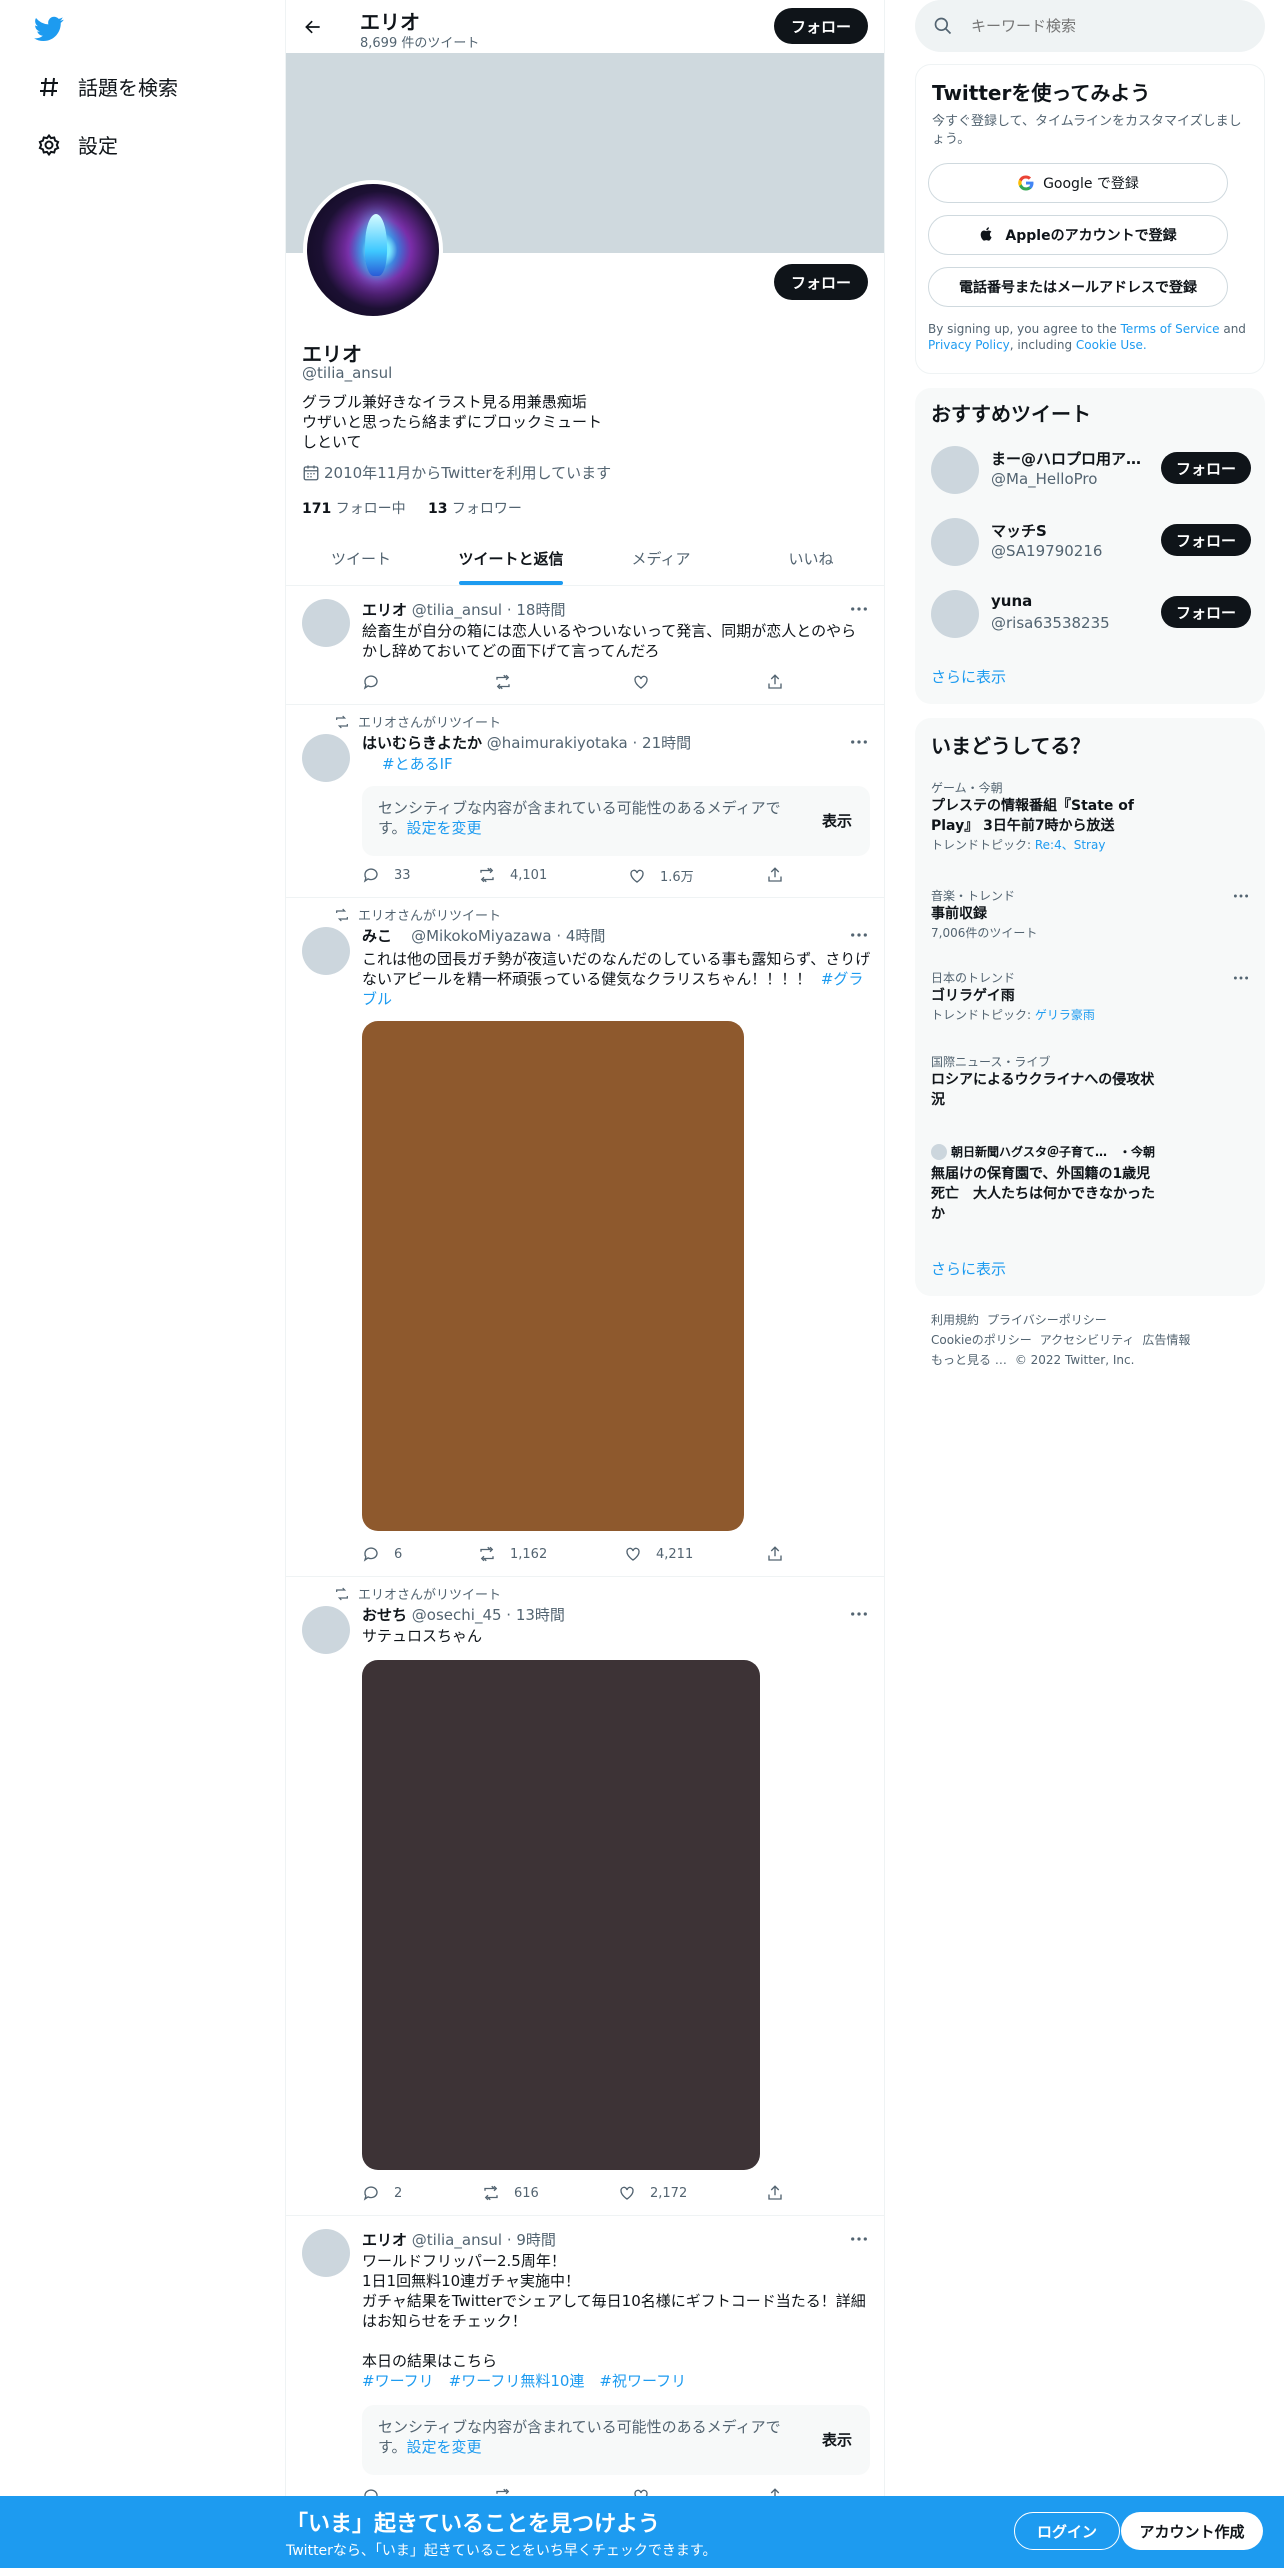  Describe the element at coordinates (473, 2524) in the screenshot. I see `bottom-title: 「いま」起きていることを見つけよう` at that location.